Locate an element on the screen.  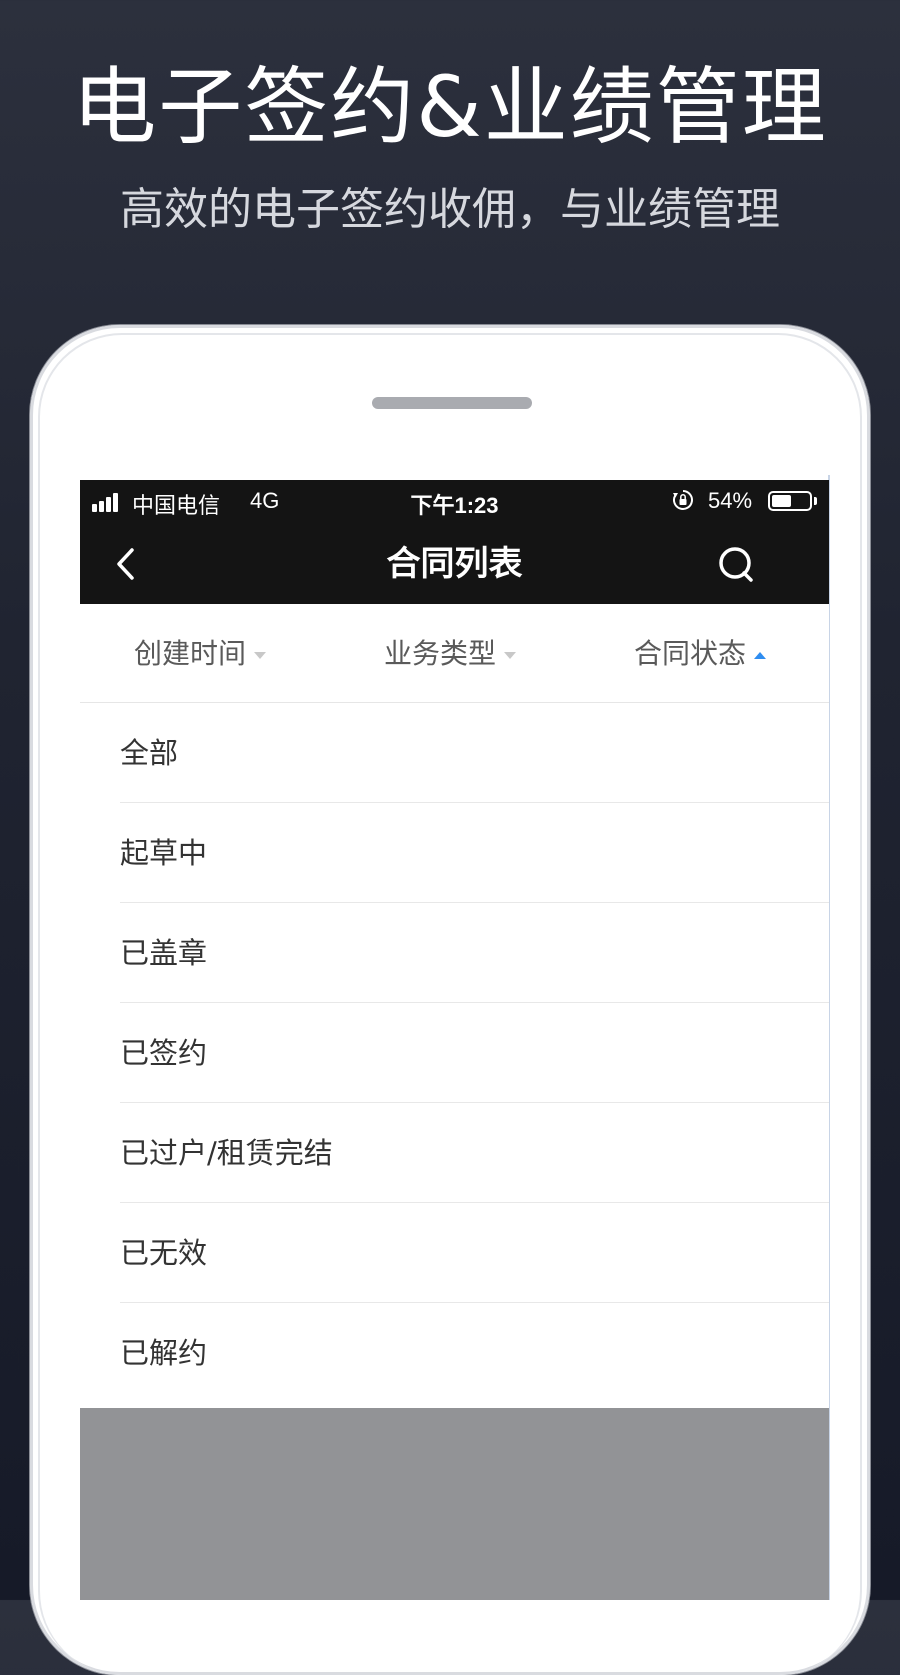
option-label: 全部 is located at coordinates (149, 753).